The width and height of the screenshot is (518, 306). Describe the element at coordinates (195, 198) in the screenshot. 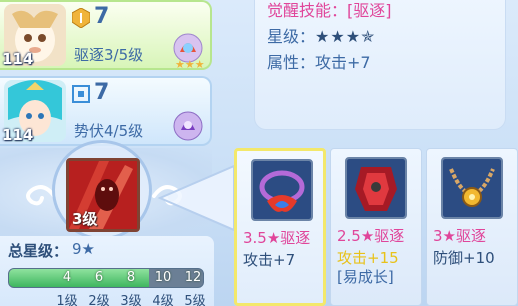

I see `selection-arrow` at that location.